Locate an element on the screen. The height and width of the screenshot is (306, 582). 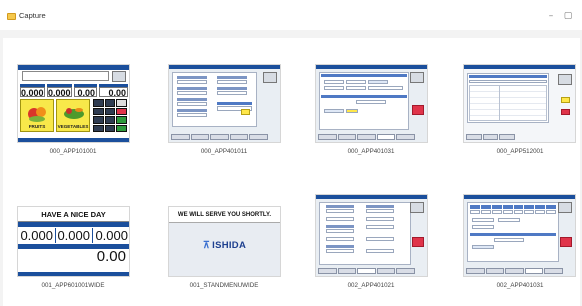
fruit-icon is located at coordinates (37, 114).